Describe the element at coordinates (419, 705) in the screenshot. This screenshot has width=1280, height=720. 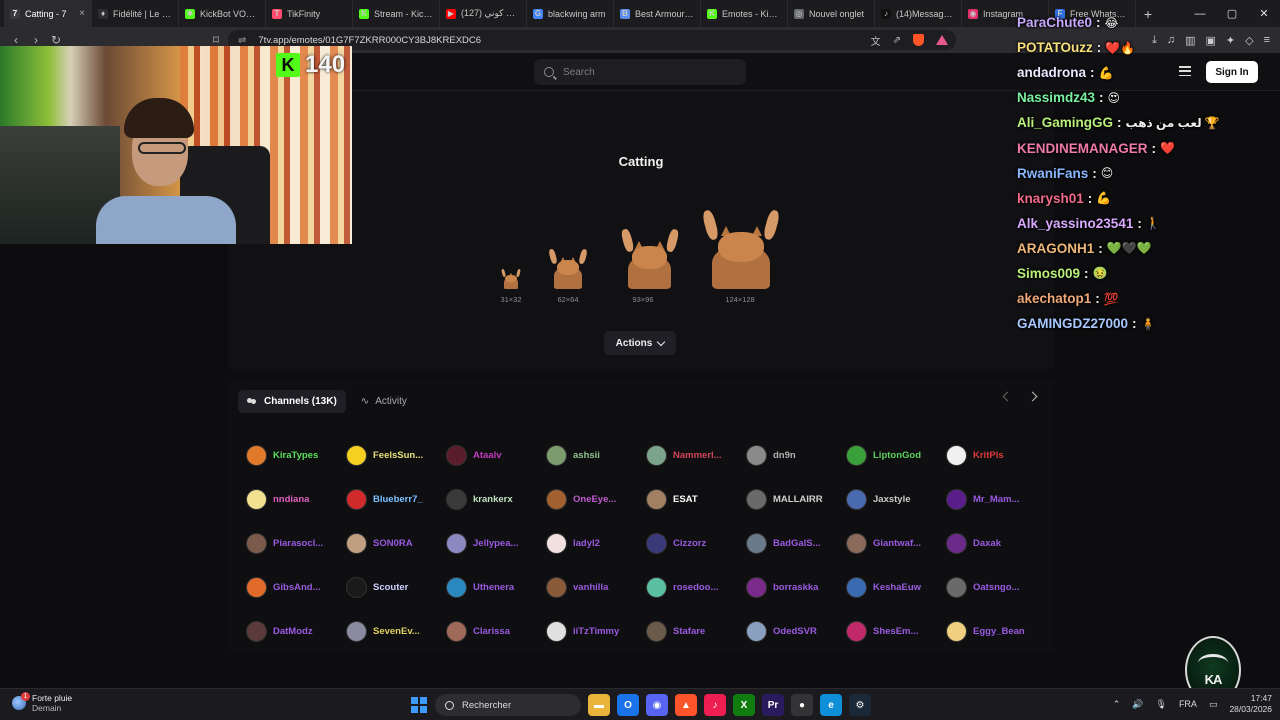
I see `start-button` at that location.